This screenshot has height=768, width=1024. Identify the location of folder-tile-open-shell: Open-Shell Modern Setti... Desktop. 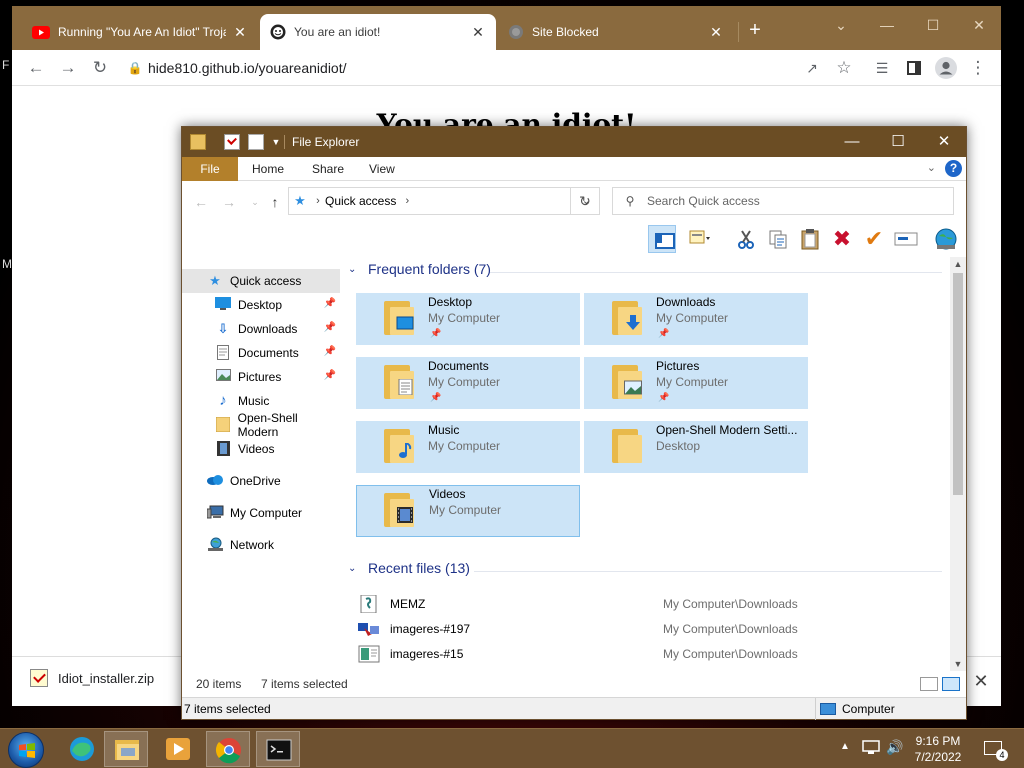
(696, 447).